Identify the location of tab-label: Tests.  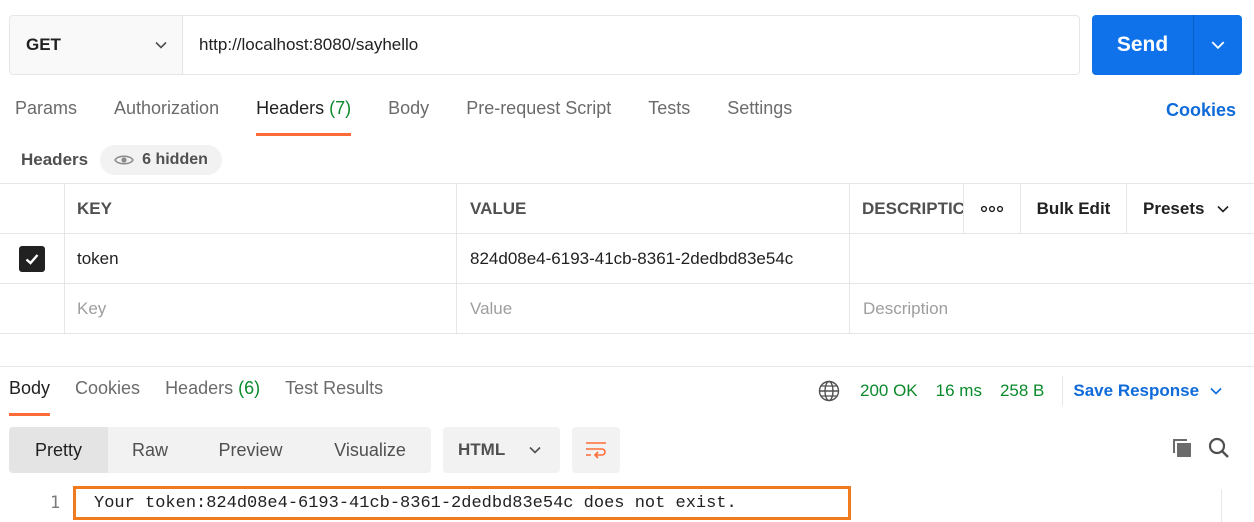
(669, 108).